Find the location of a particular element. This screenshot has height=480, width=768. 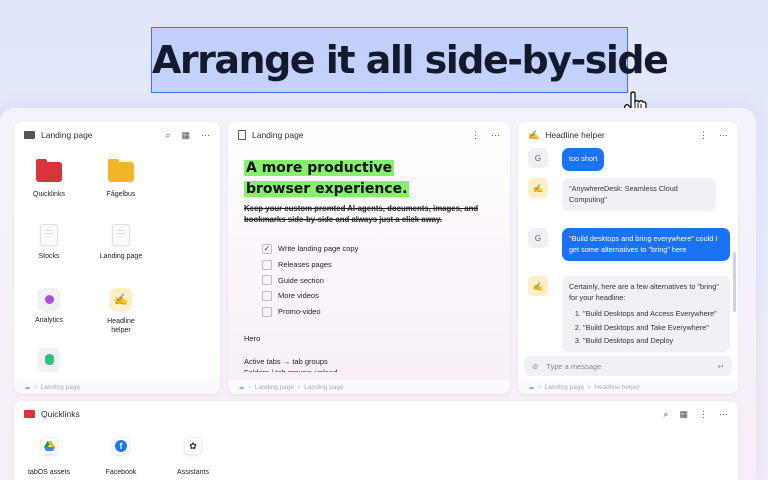

chat-scrollbar is located at coordinates (734, 282).